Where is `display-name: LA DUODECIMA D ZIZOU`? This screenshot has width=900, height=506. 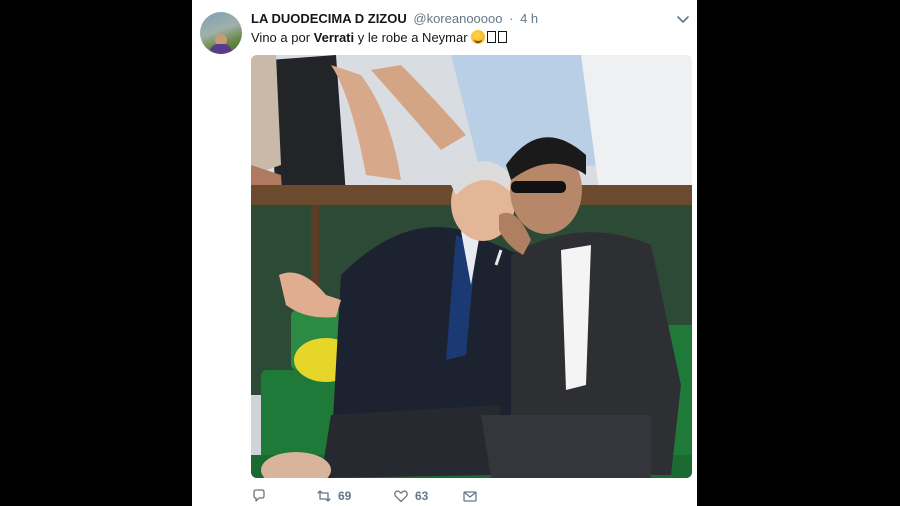
display-name: LA DUODECIMA D ZIZOU is located at coordinates (329, 18).